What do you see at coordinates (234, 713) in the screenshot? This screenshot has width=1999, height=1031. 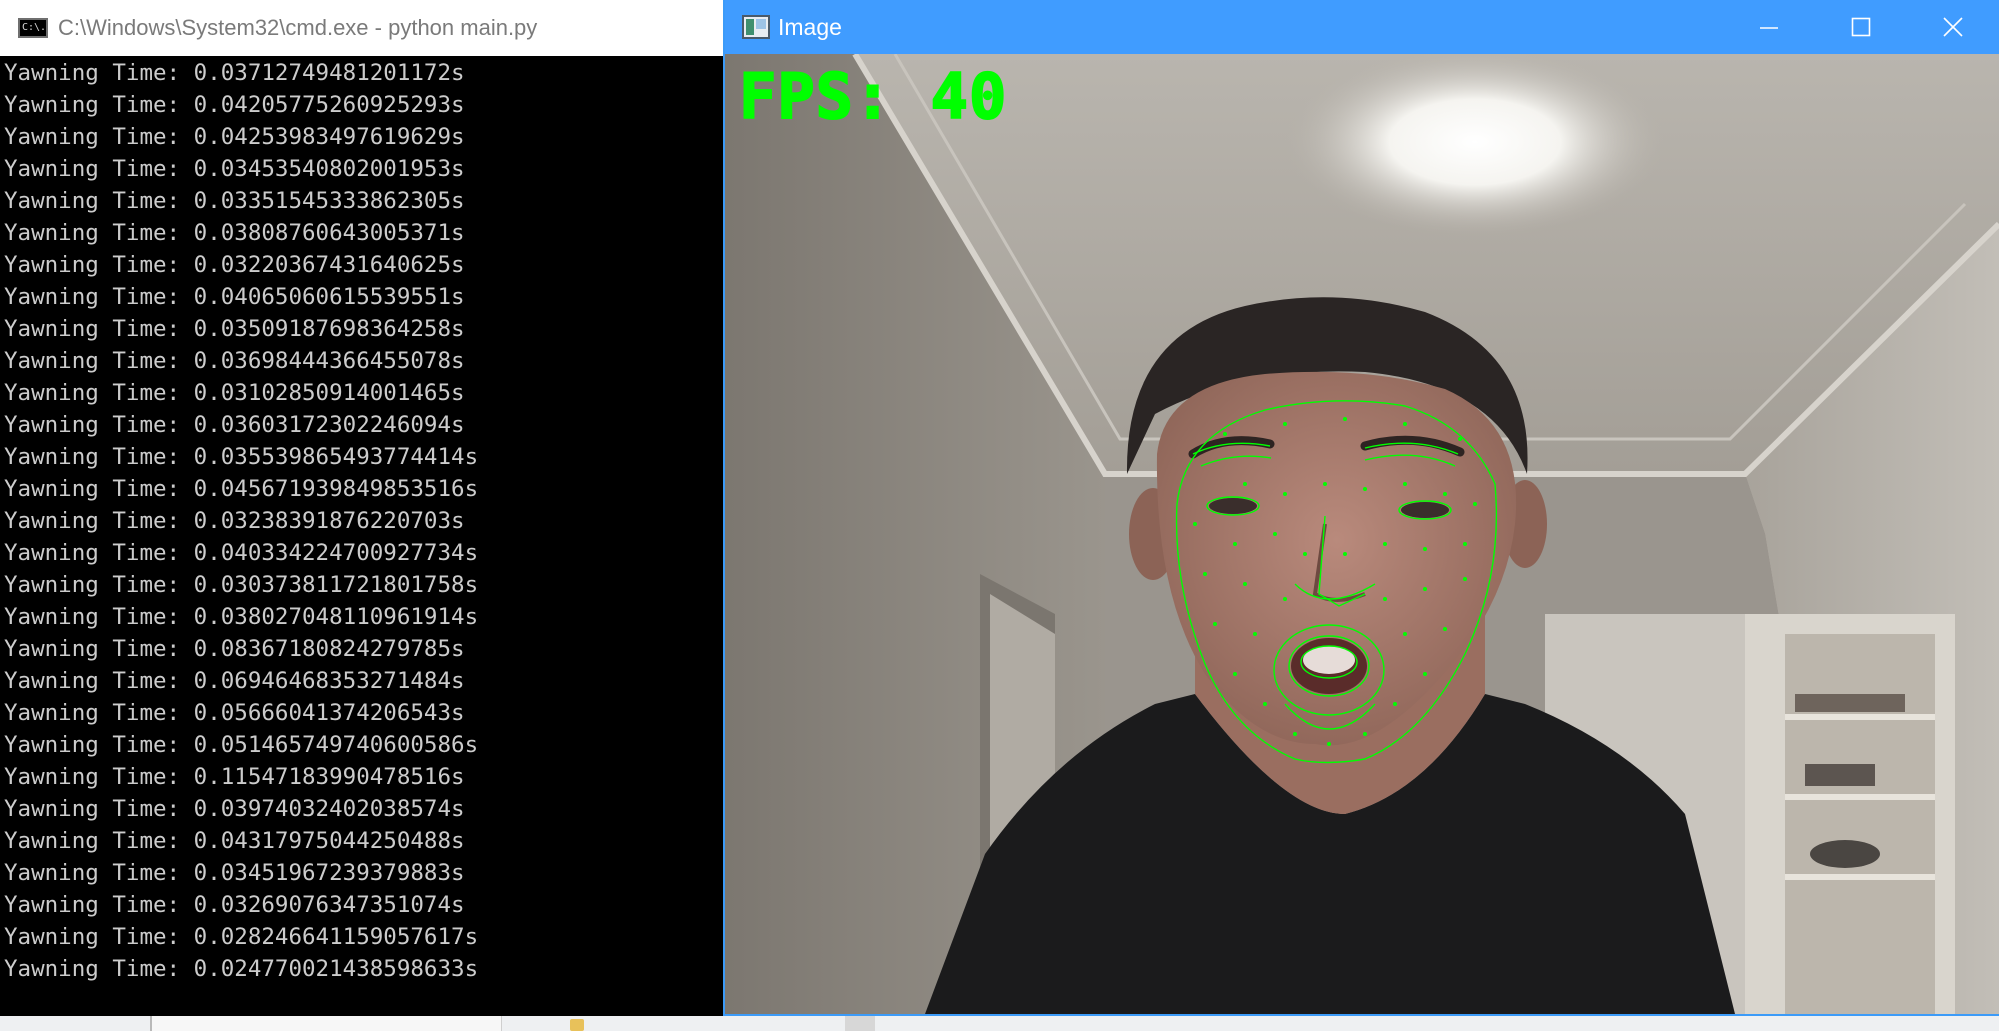 I see `console-line: Yawning Time: 0.05666041374206543s` at bounding box center [234, 713].